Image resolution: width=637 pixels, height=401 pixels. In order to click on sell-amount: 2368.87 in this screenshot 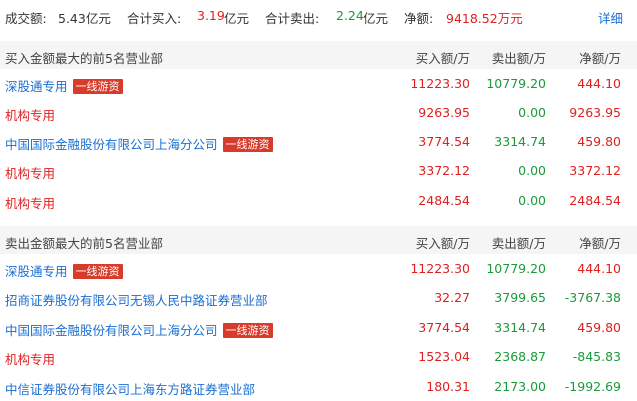, I will do `click(520, 356)`.